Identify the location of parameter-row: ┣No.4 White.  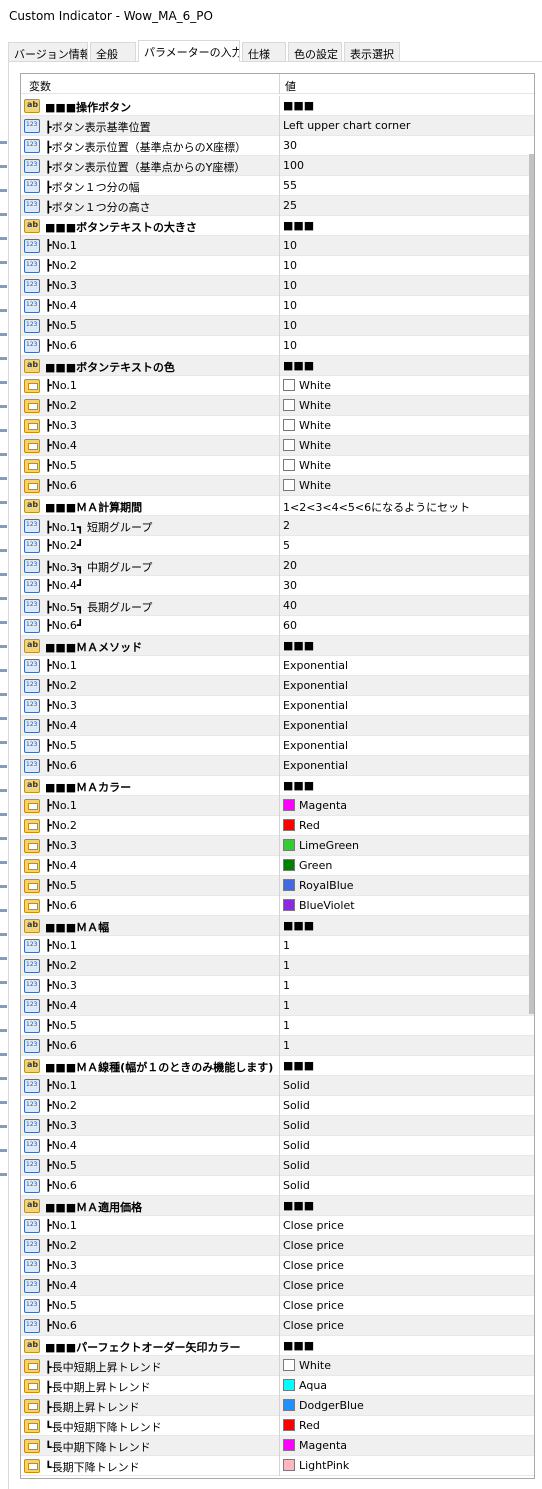
(277, 446).